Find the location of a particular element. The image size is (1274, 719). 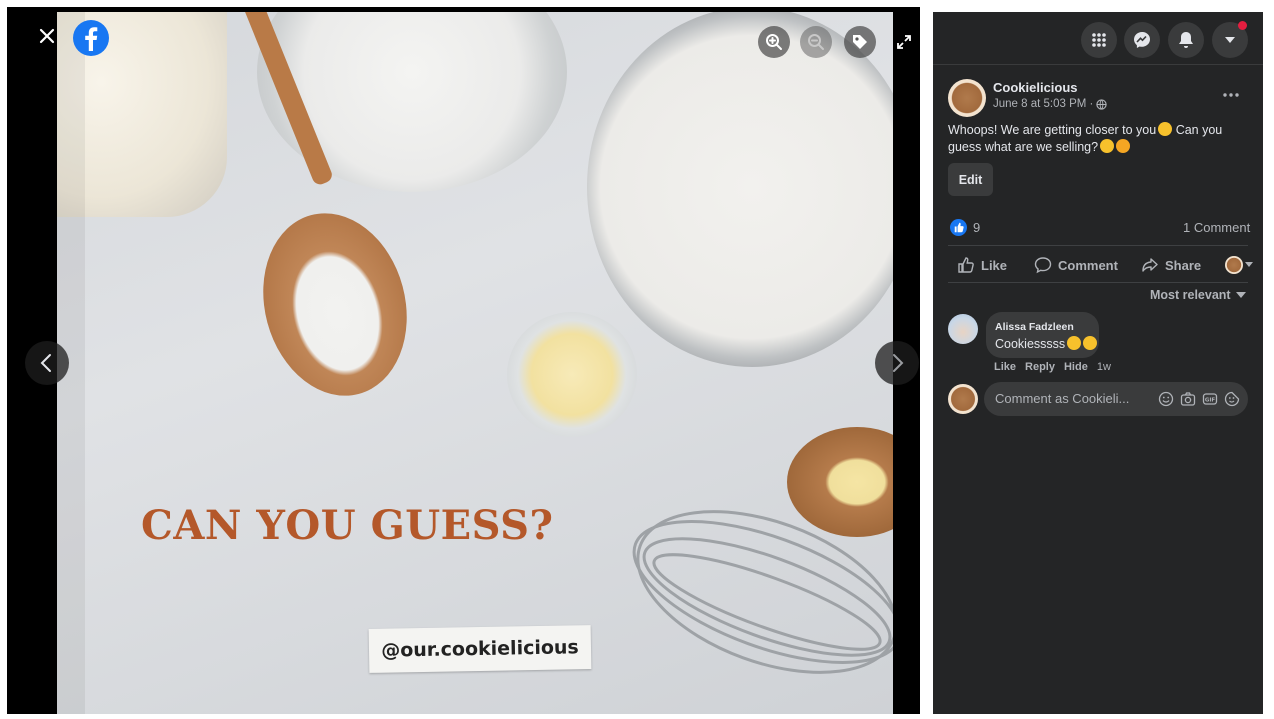

photo-handle-label: @our.cookielicious is located at coordinates (480, 649).